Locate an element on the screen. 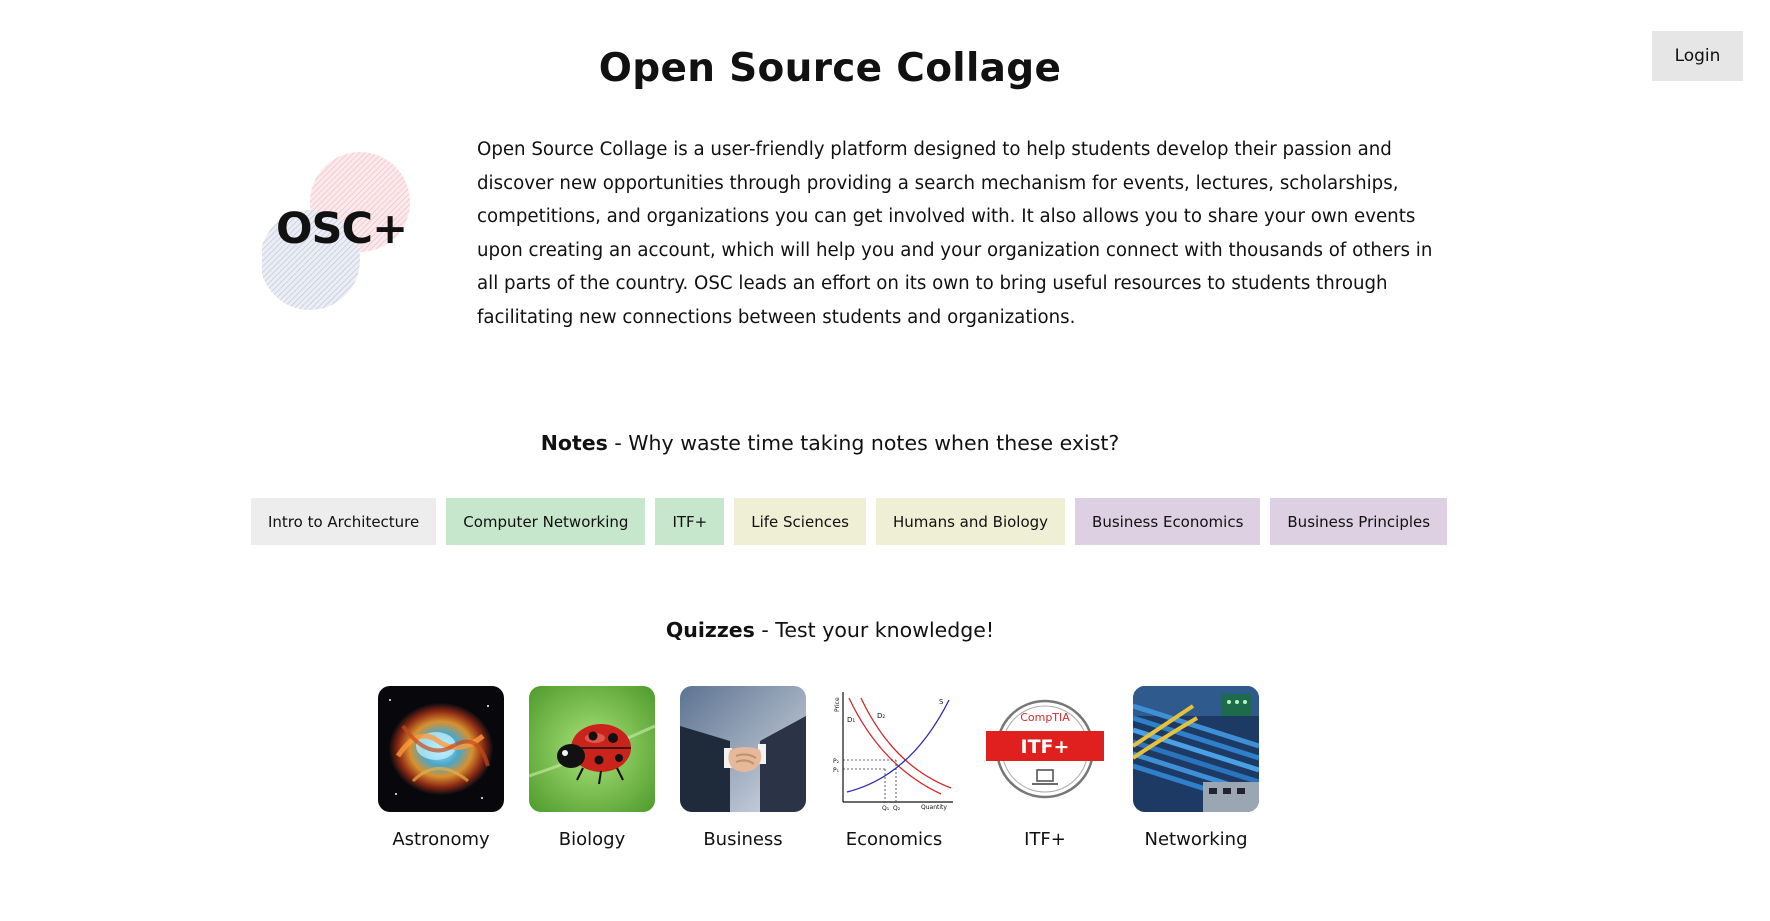  network-cables-image is located at coordinates (1196, 749).